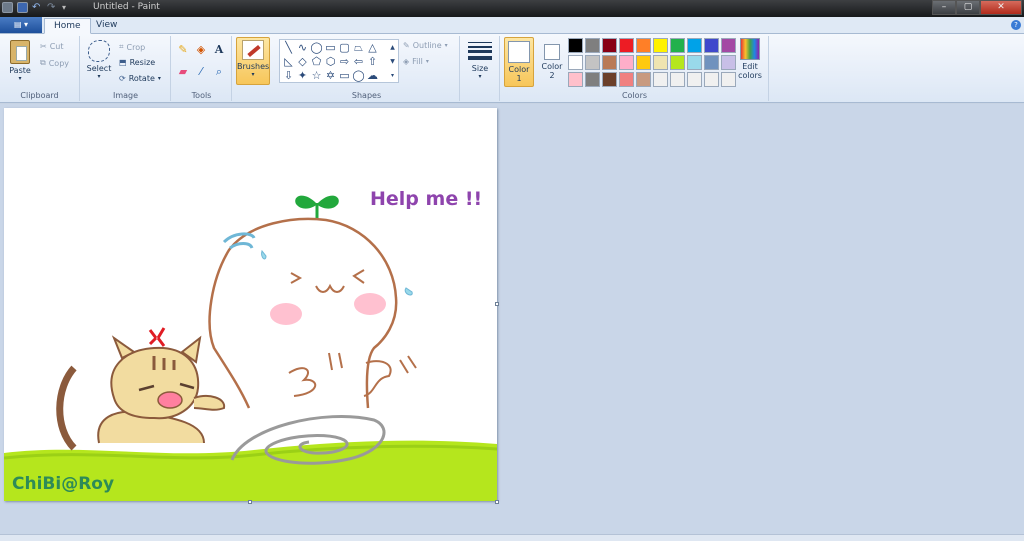 The image size is (1024, 541). Describe the element at coordinates (968, 7) in the screenshot. I see `maximize-button: ▢` at that location.